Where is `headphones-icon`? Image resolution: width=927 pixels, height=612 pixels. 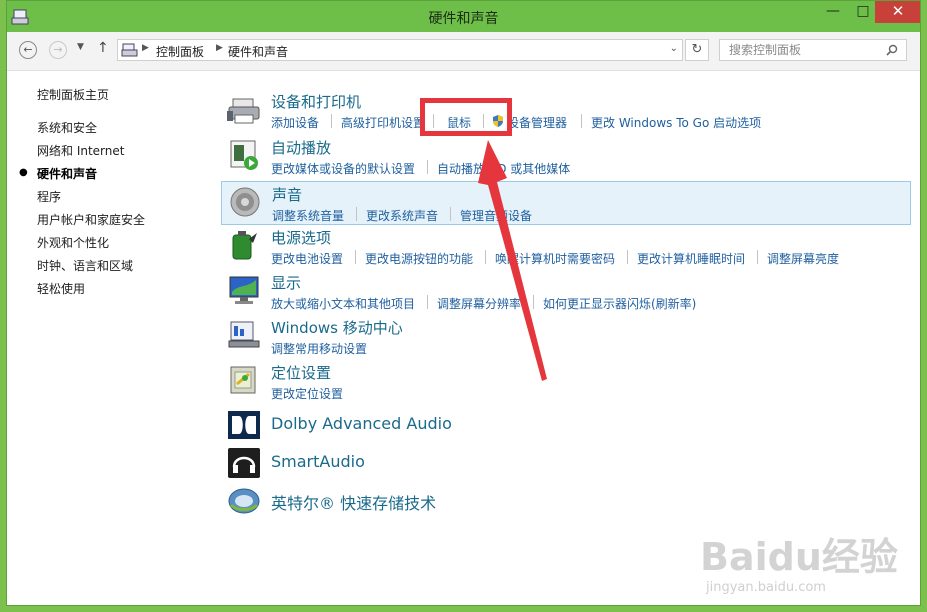 headphones-icon is located at coordinates (244, 463).